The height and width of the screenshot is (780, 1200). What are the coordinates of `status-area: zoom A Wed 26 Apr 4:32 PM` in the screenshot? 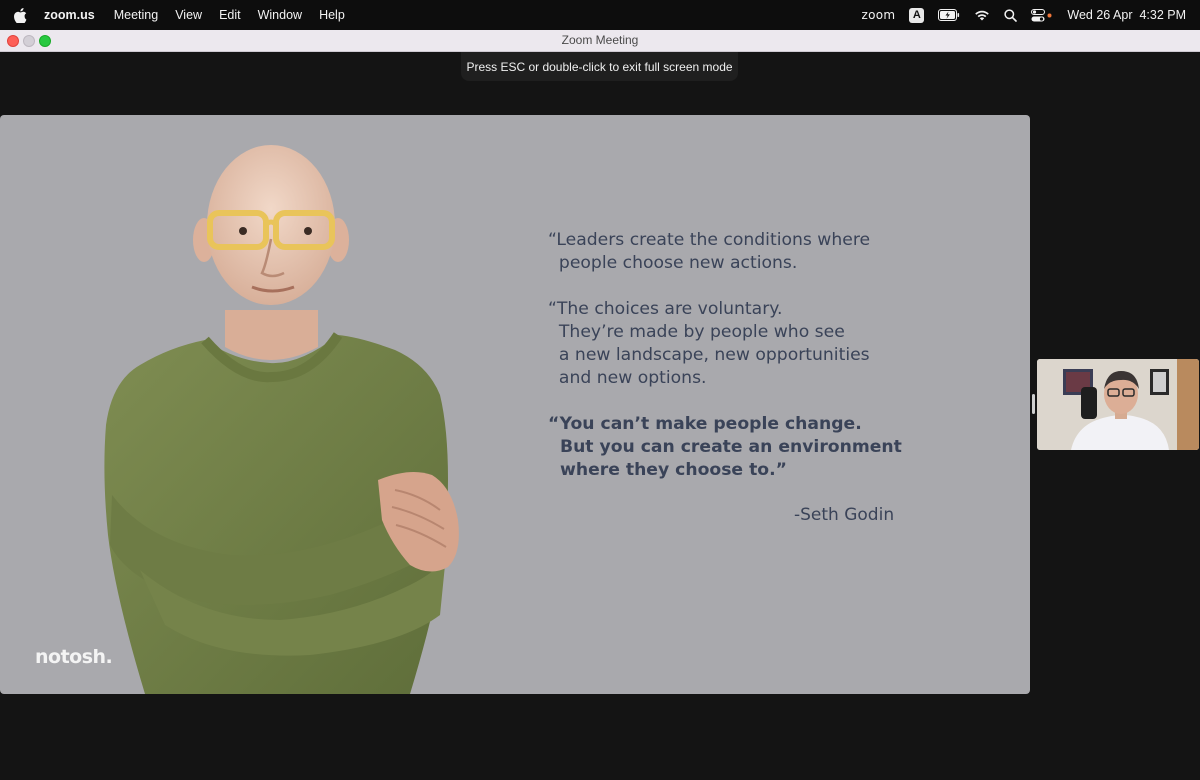 It's located at (1017, 15).